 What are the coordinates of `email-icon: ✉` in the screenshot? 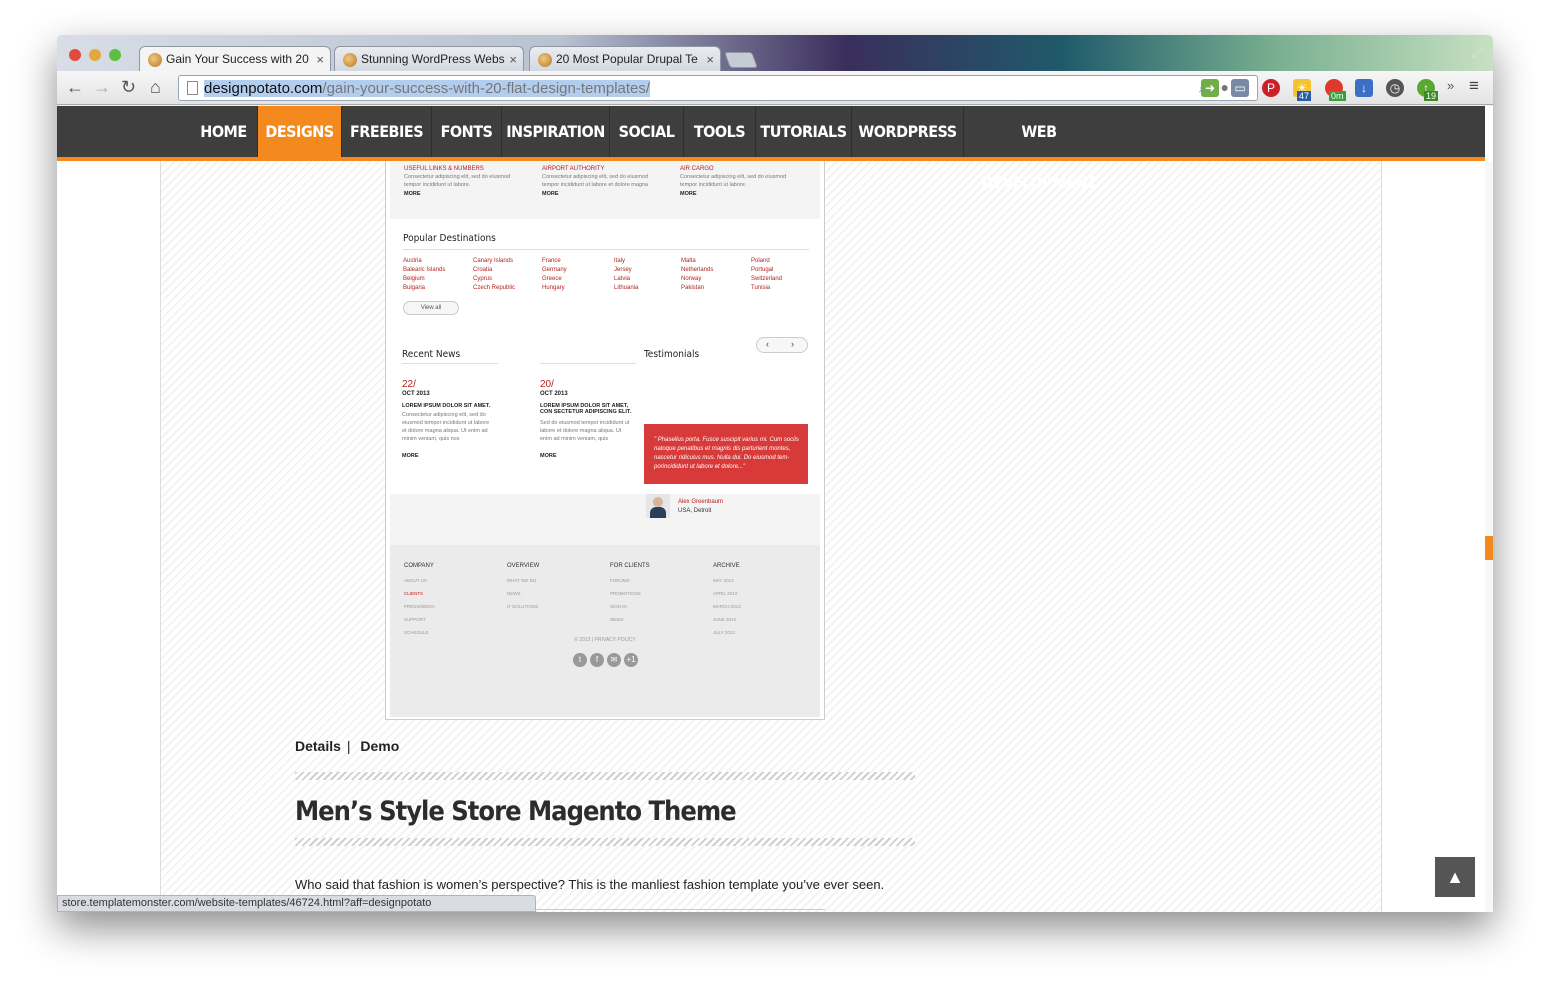 It's located at (614, 660).